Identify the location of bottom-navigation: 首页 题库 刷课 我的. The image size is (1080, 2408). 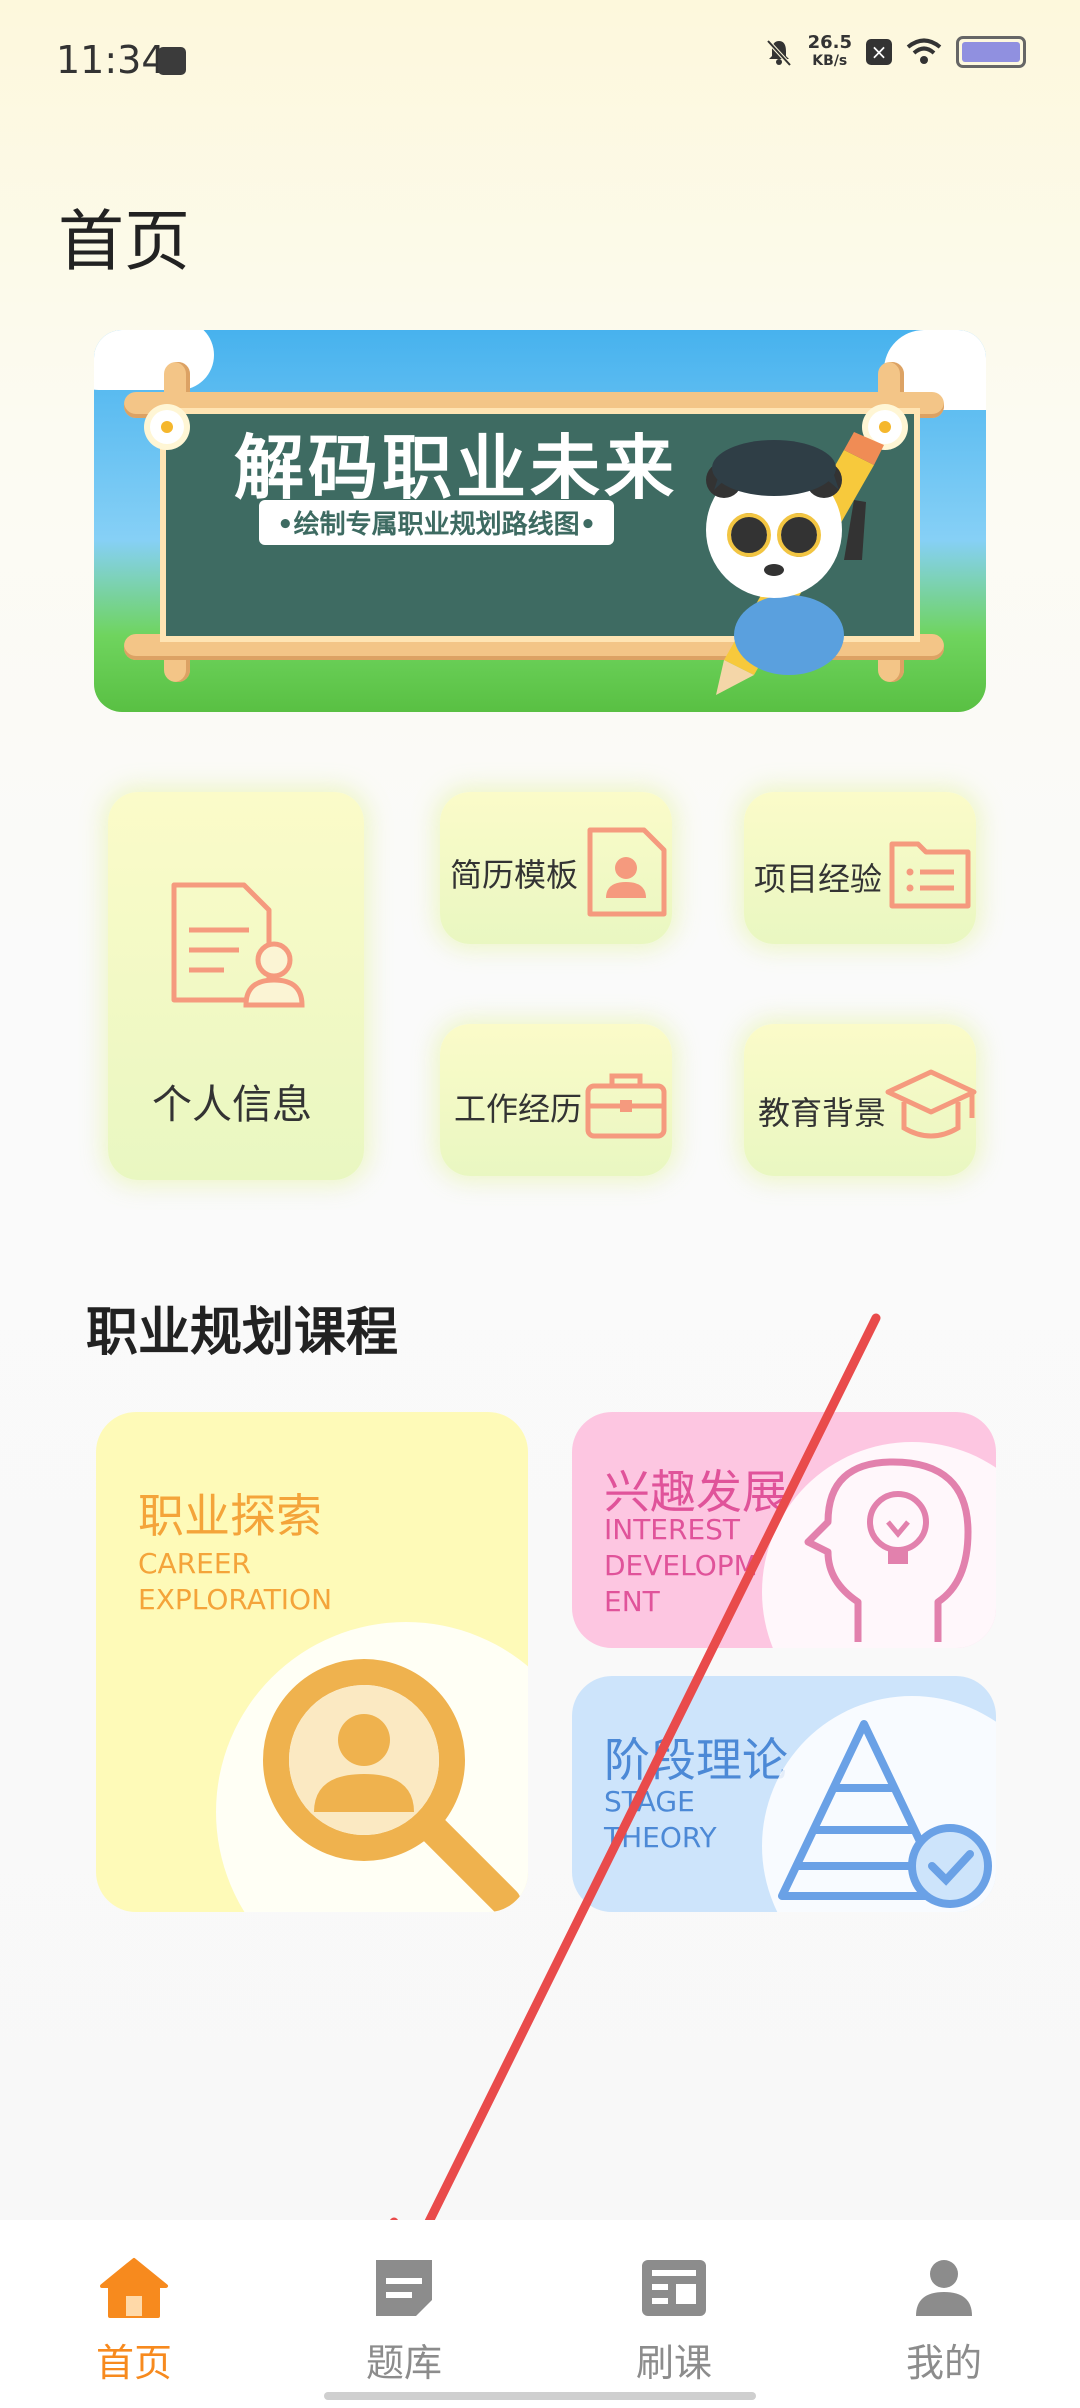
(540, 2314).